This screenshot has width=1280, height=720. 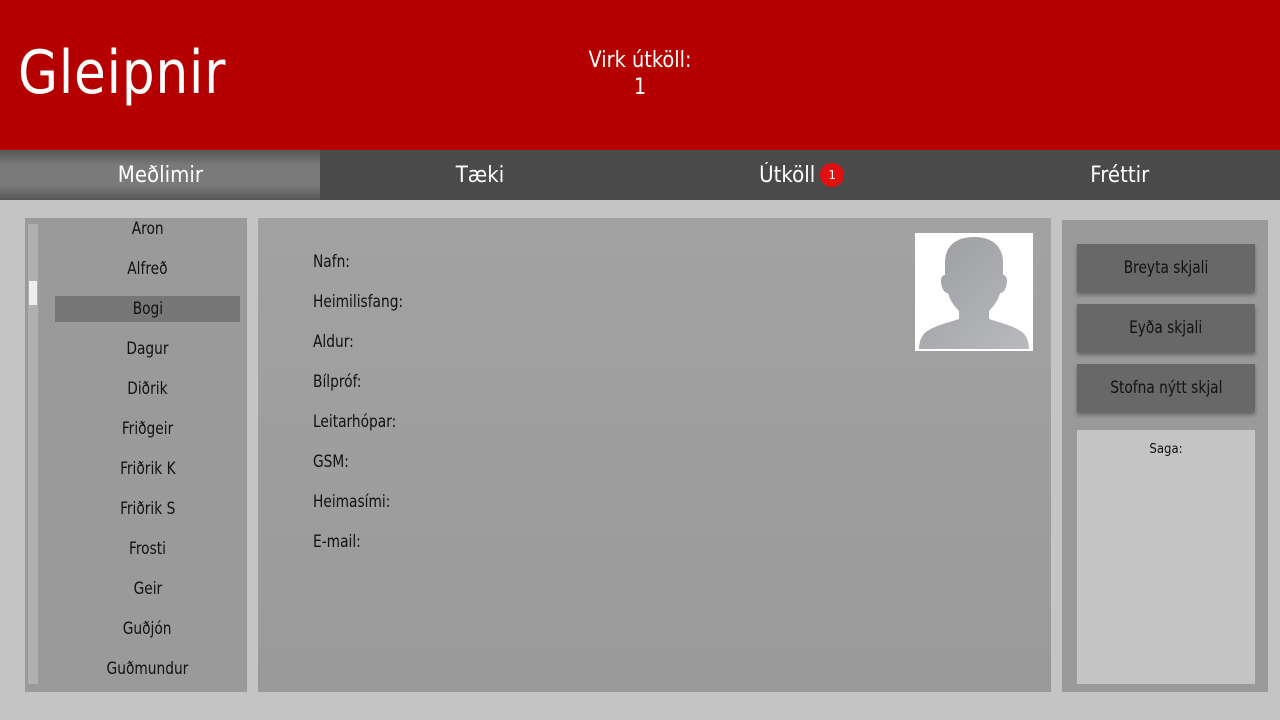 What do you see at coordinates (147, 509) in the screenshot?
I see `list-item: Friðrik S` at bounding box center [147, 509].